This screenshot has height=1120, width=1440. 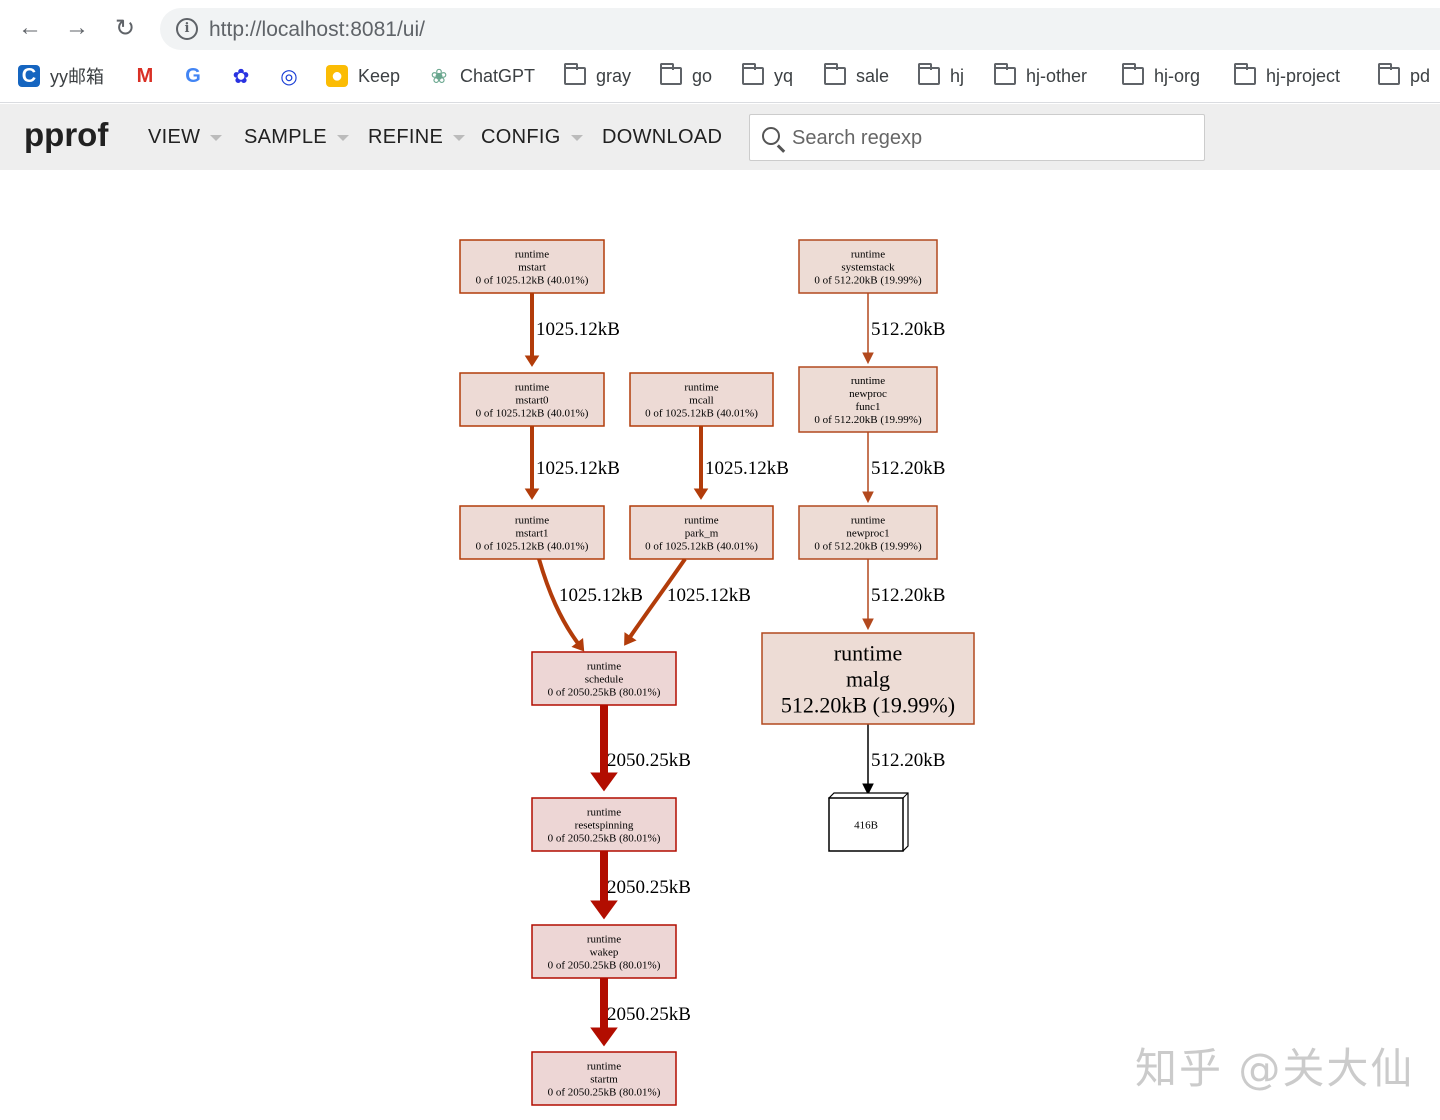 What do you see at coordinates (187, 29) in the screenshot?
I see `site-info-icon: i` at bounding box center [187, 29].